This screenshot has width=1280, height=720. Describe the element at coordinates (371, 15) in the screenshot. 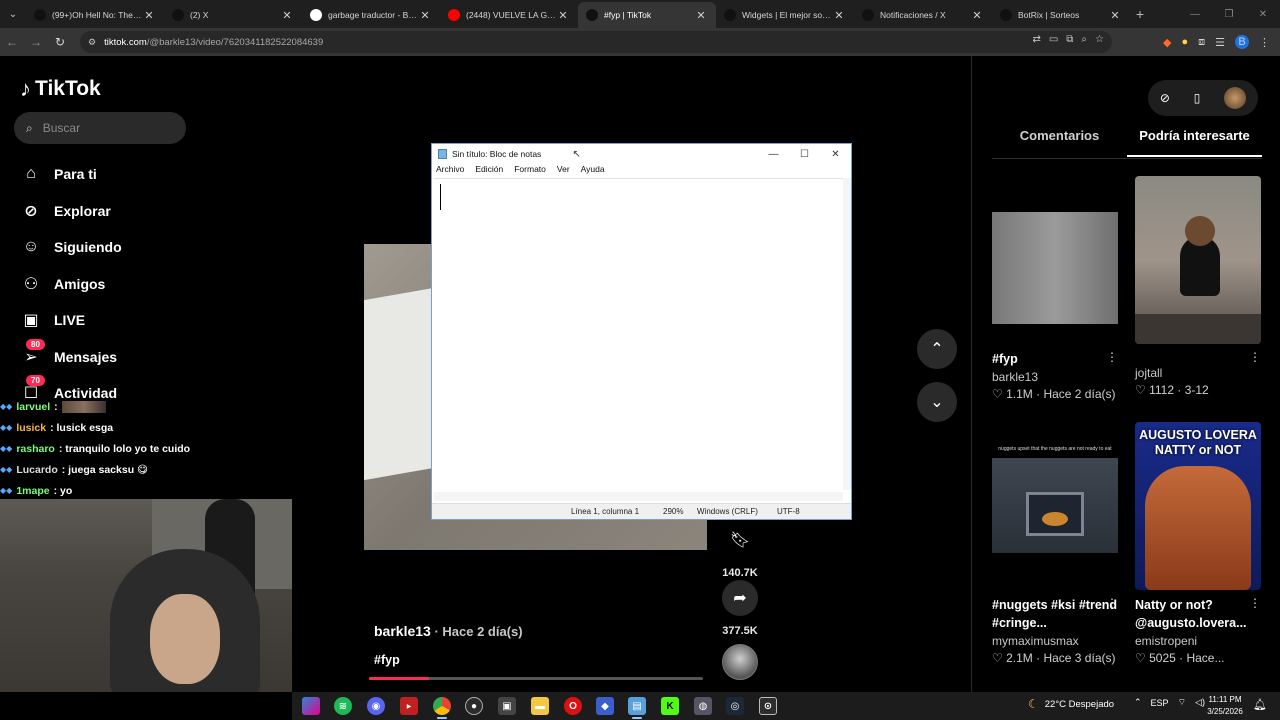

I see `browser-tab: garbage traductor - Busca ✕` at that location.